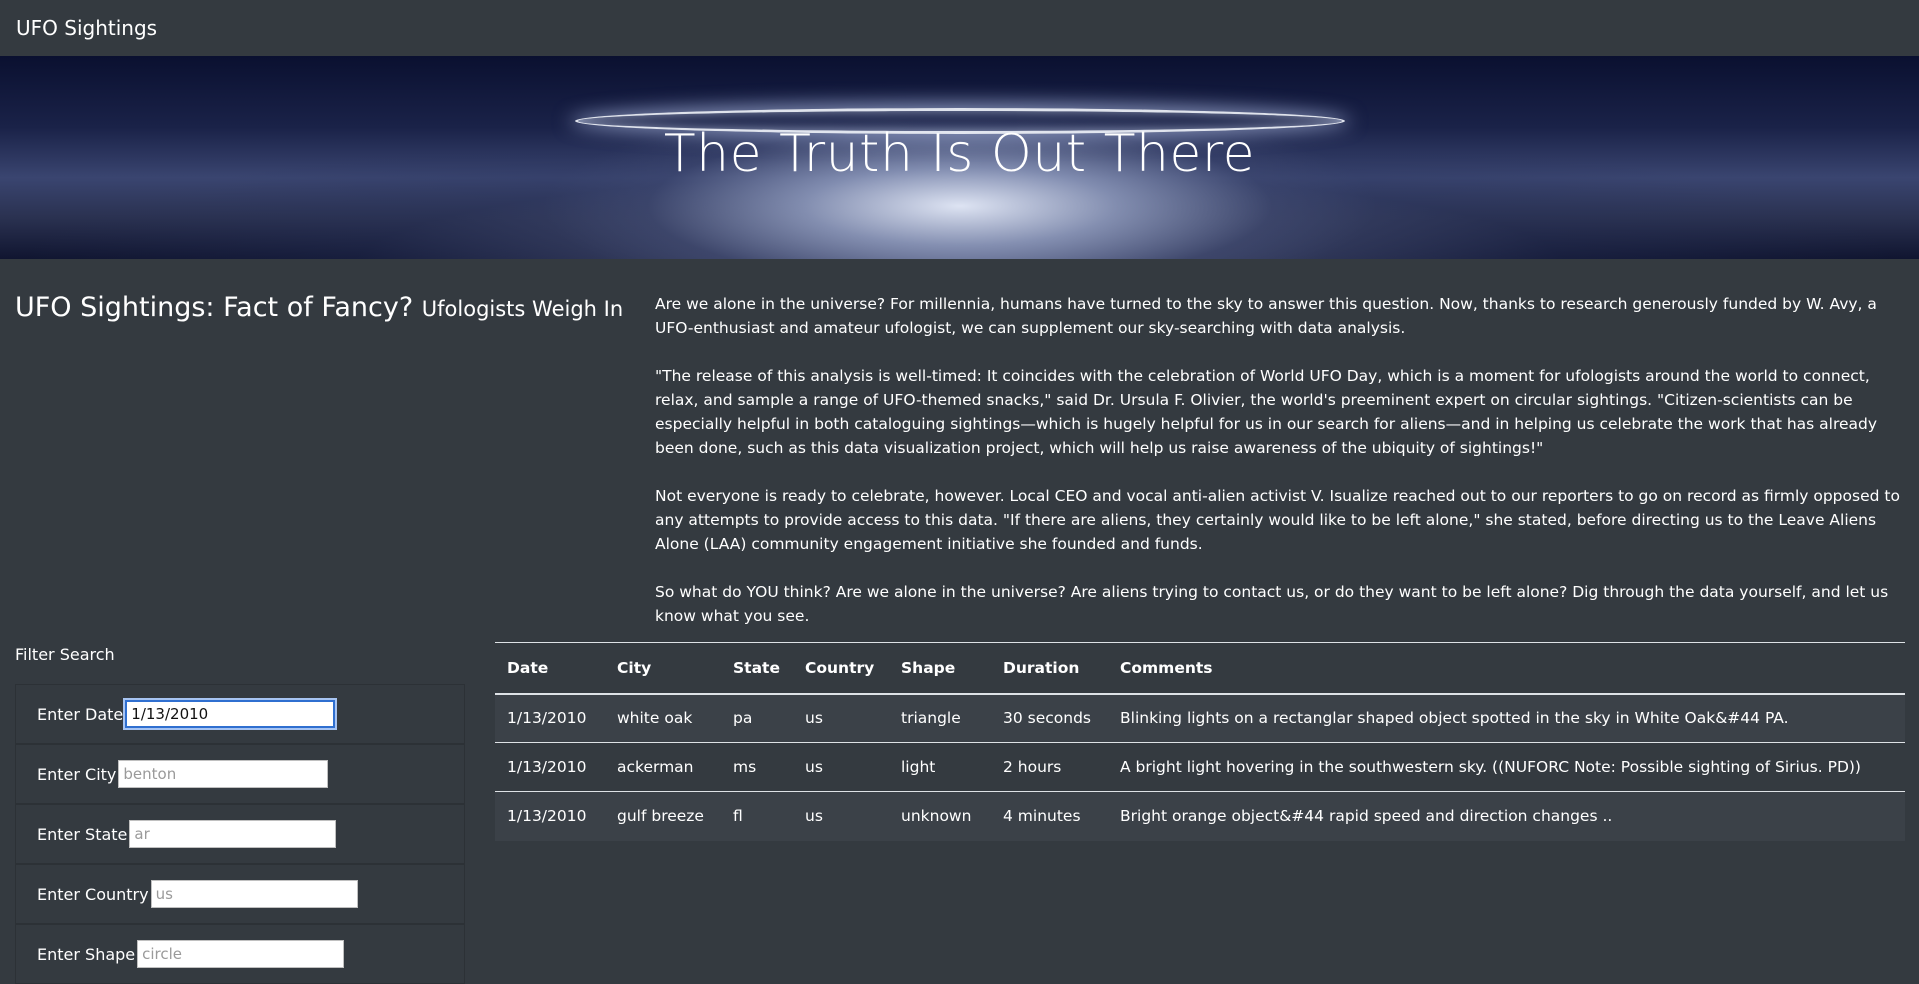  What do you see at coordinates (1049, 767) in the screenshot?
I see `cell-duration: 2 hours` at bounding box center [1049, 767].